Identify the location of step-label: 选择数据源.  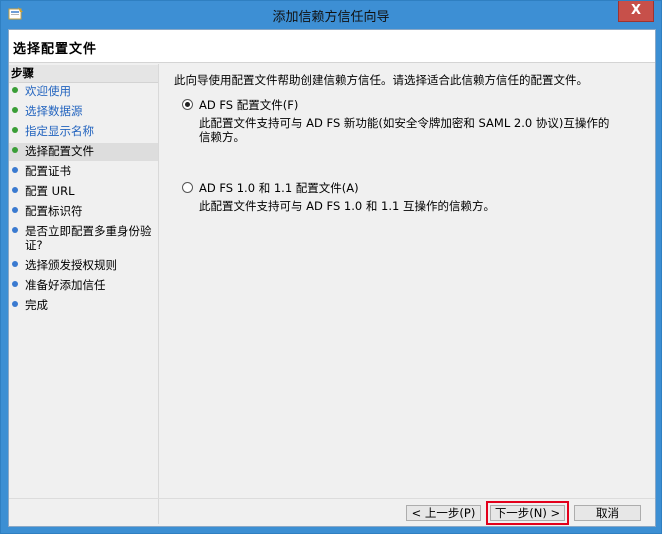
(90, 111).